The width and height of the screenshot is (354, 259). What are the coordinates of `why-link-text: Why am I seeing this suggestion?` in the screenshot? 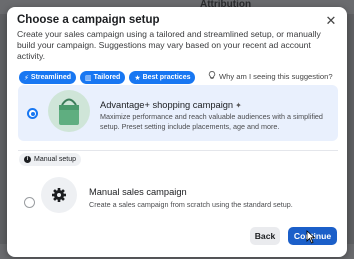 It's located at (276, 76).